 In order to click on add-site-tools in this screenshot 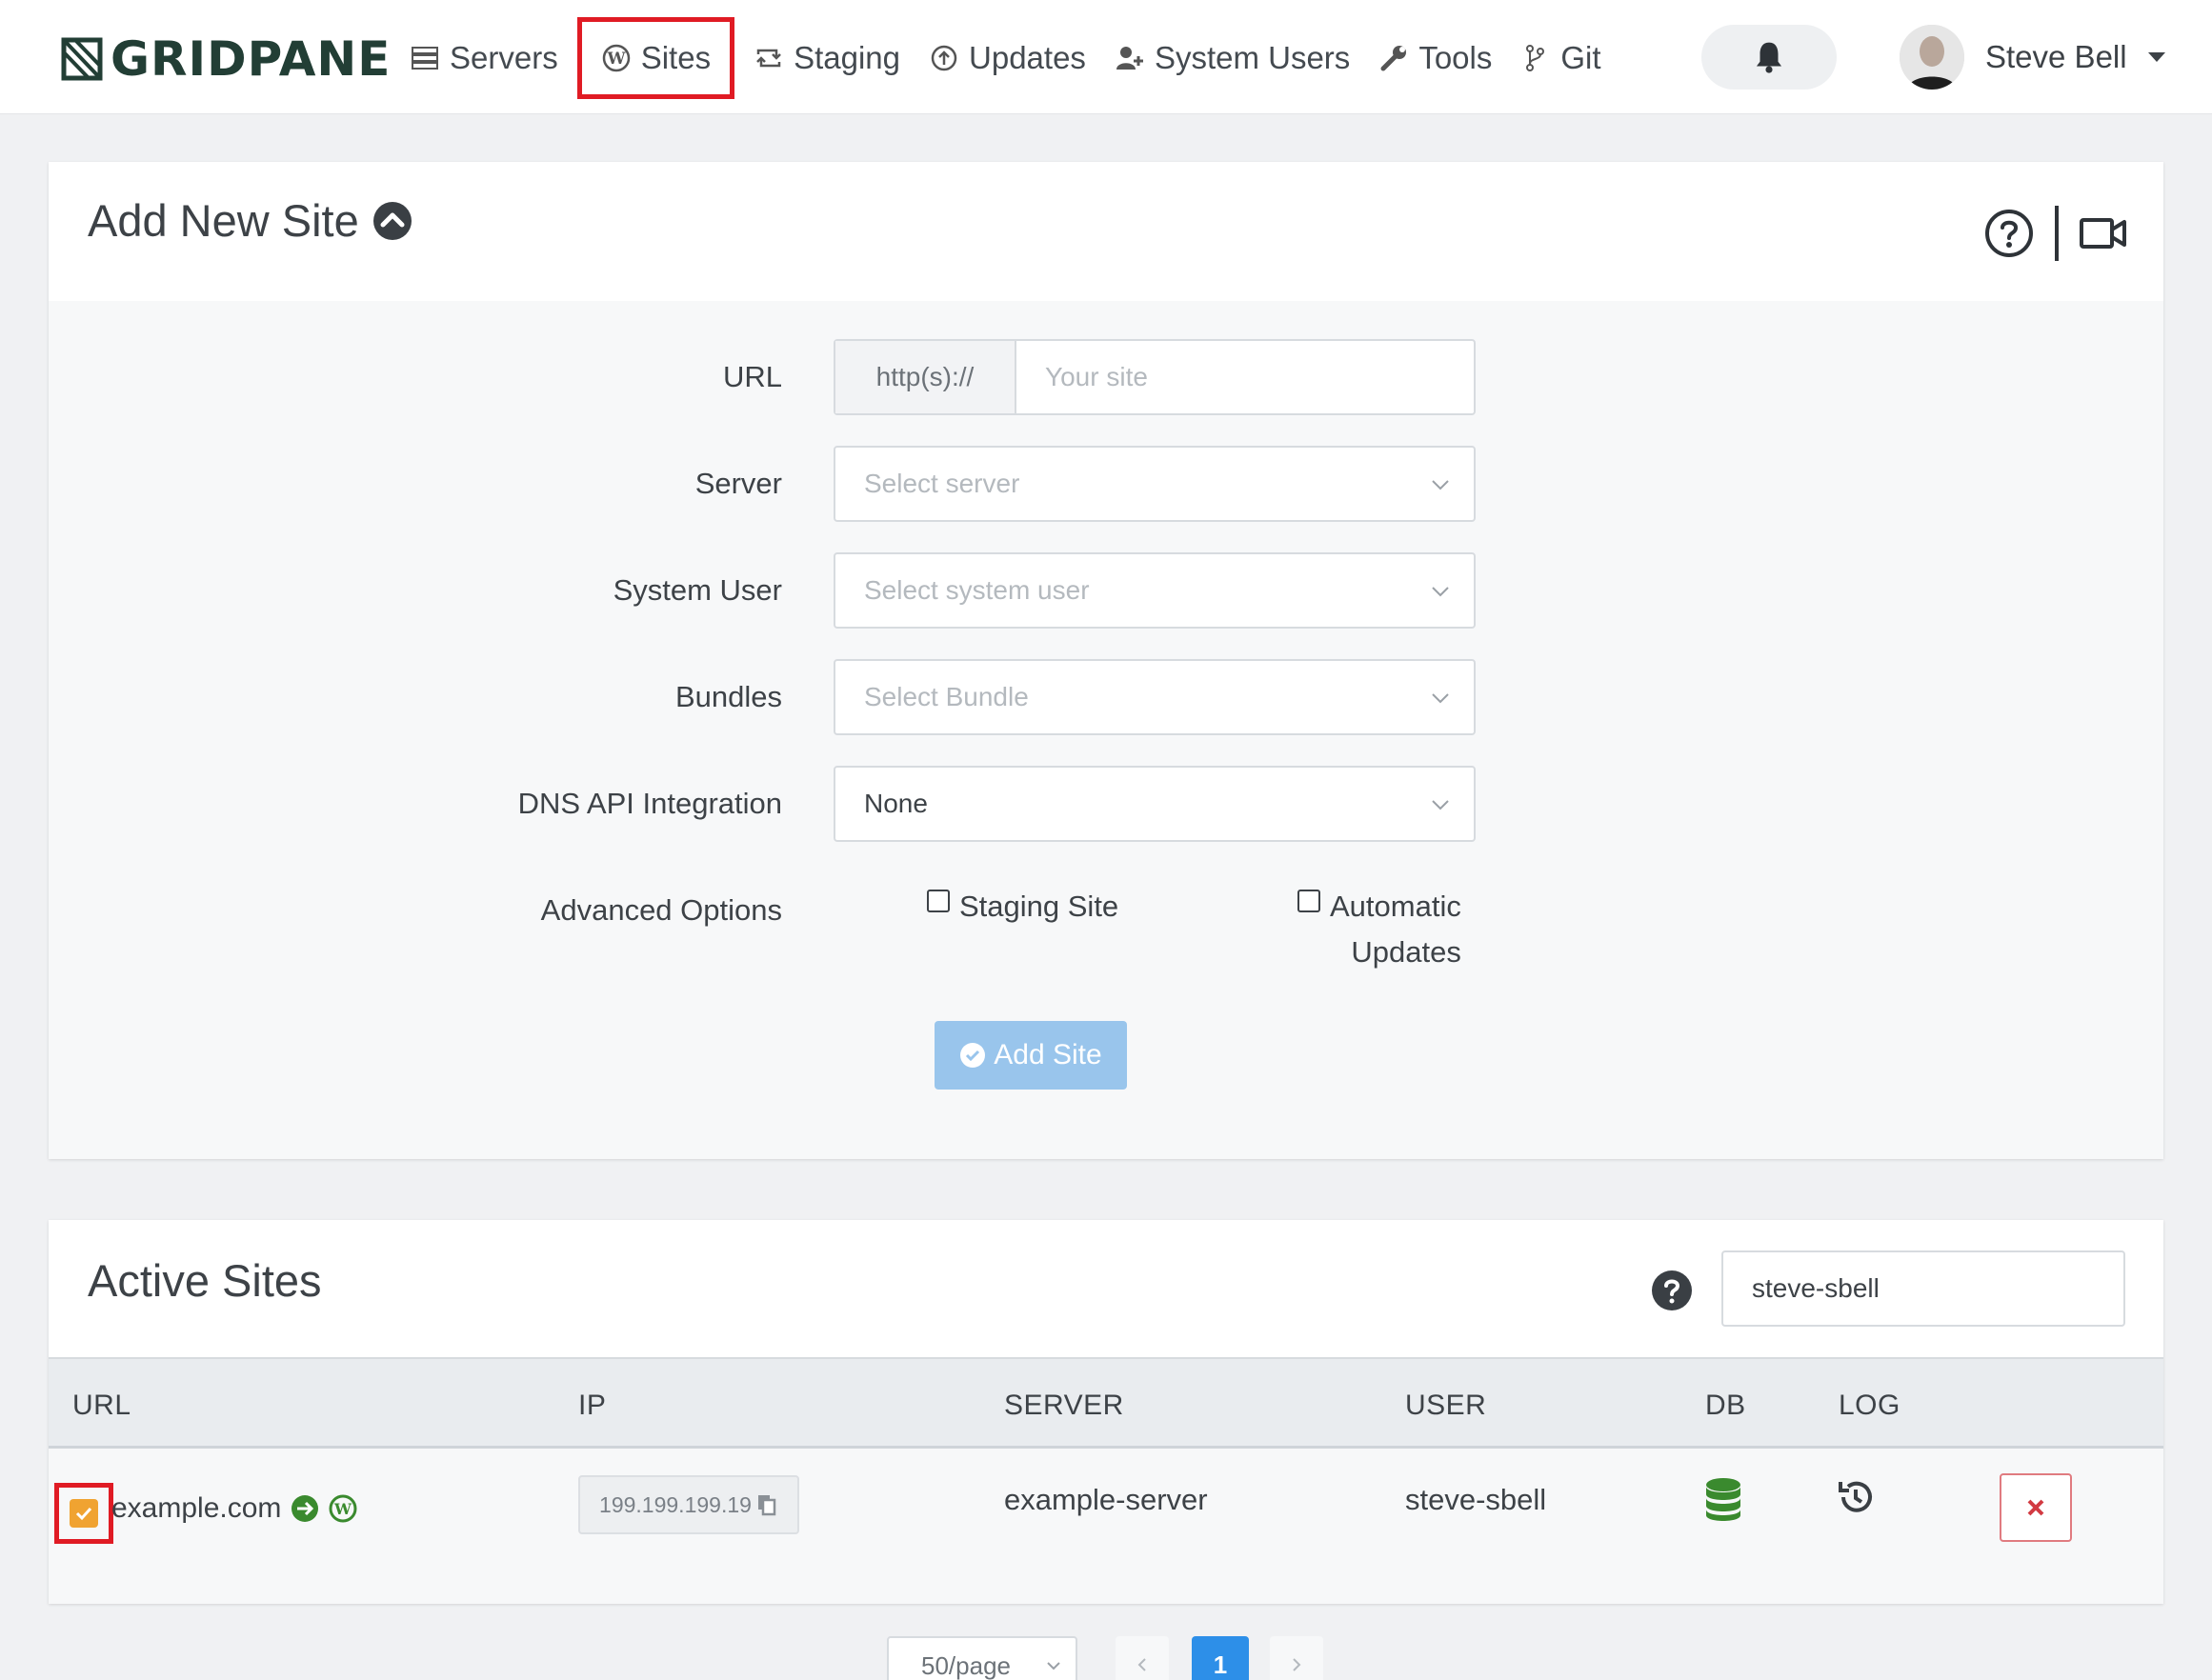, I will do `click(2055, 233)`.